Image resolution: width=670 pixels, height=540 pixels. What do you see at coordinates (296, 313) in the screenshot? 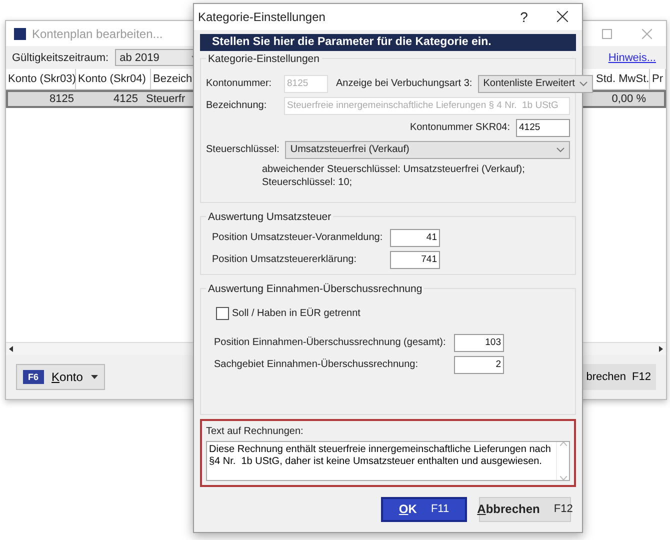
I see `checkbox-label: Soll / Haben in EÜR getrennt` at bounding box center [296, 313].